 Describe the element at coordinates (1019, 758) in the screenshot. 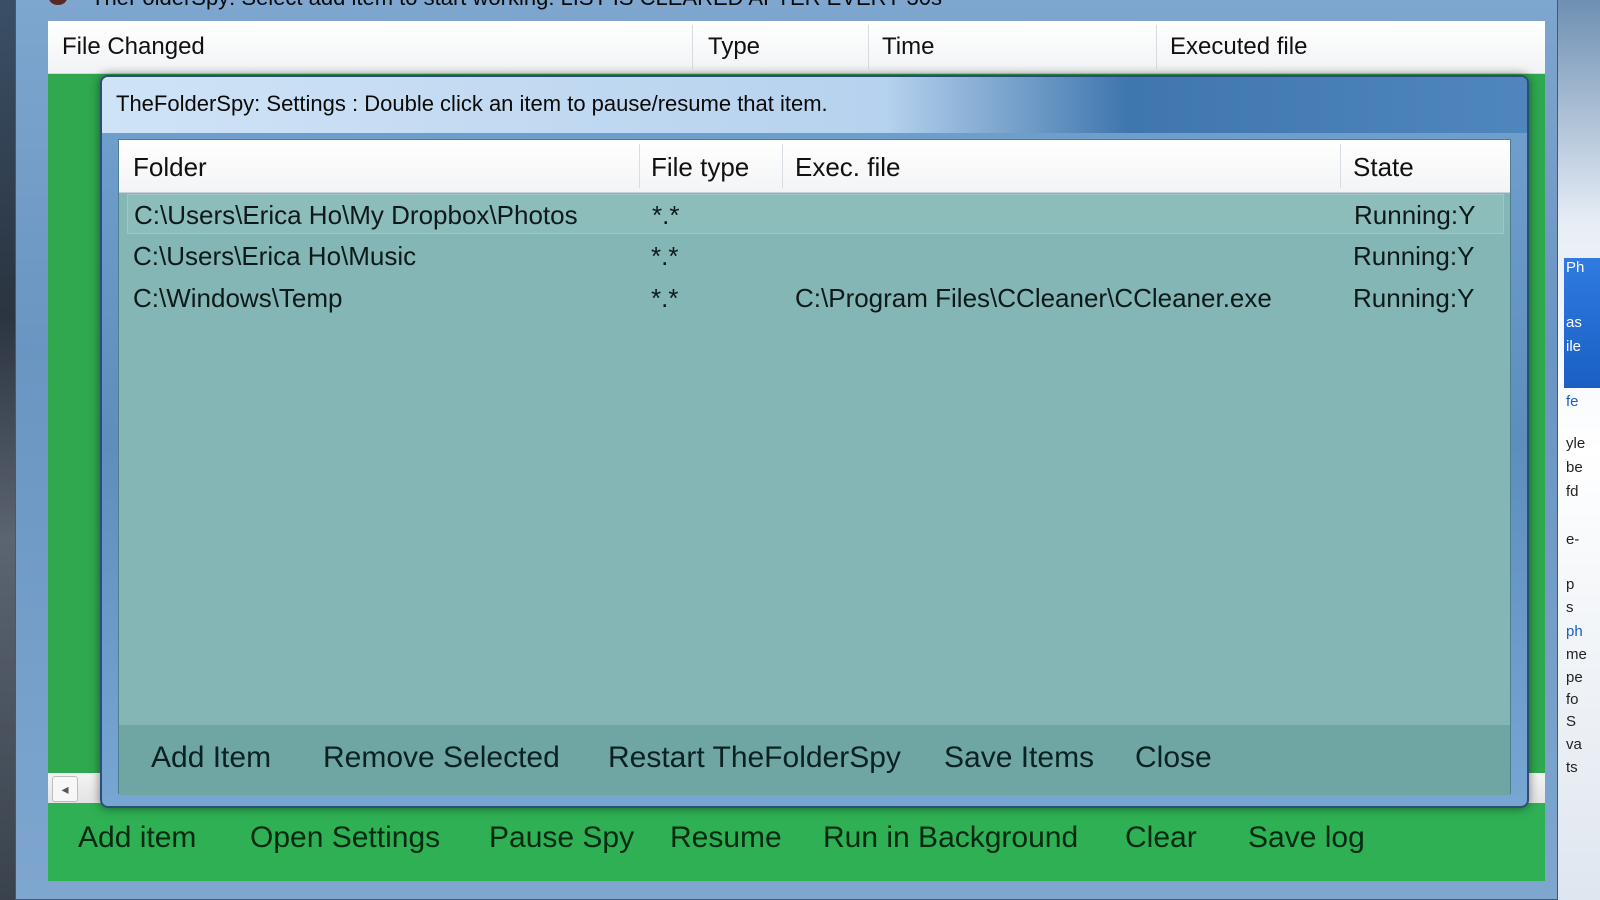

I see `save-items-button: Save Items` at that location.